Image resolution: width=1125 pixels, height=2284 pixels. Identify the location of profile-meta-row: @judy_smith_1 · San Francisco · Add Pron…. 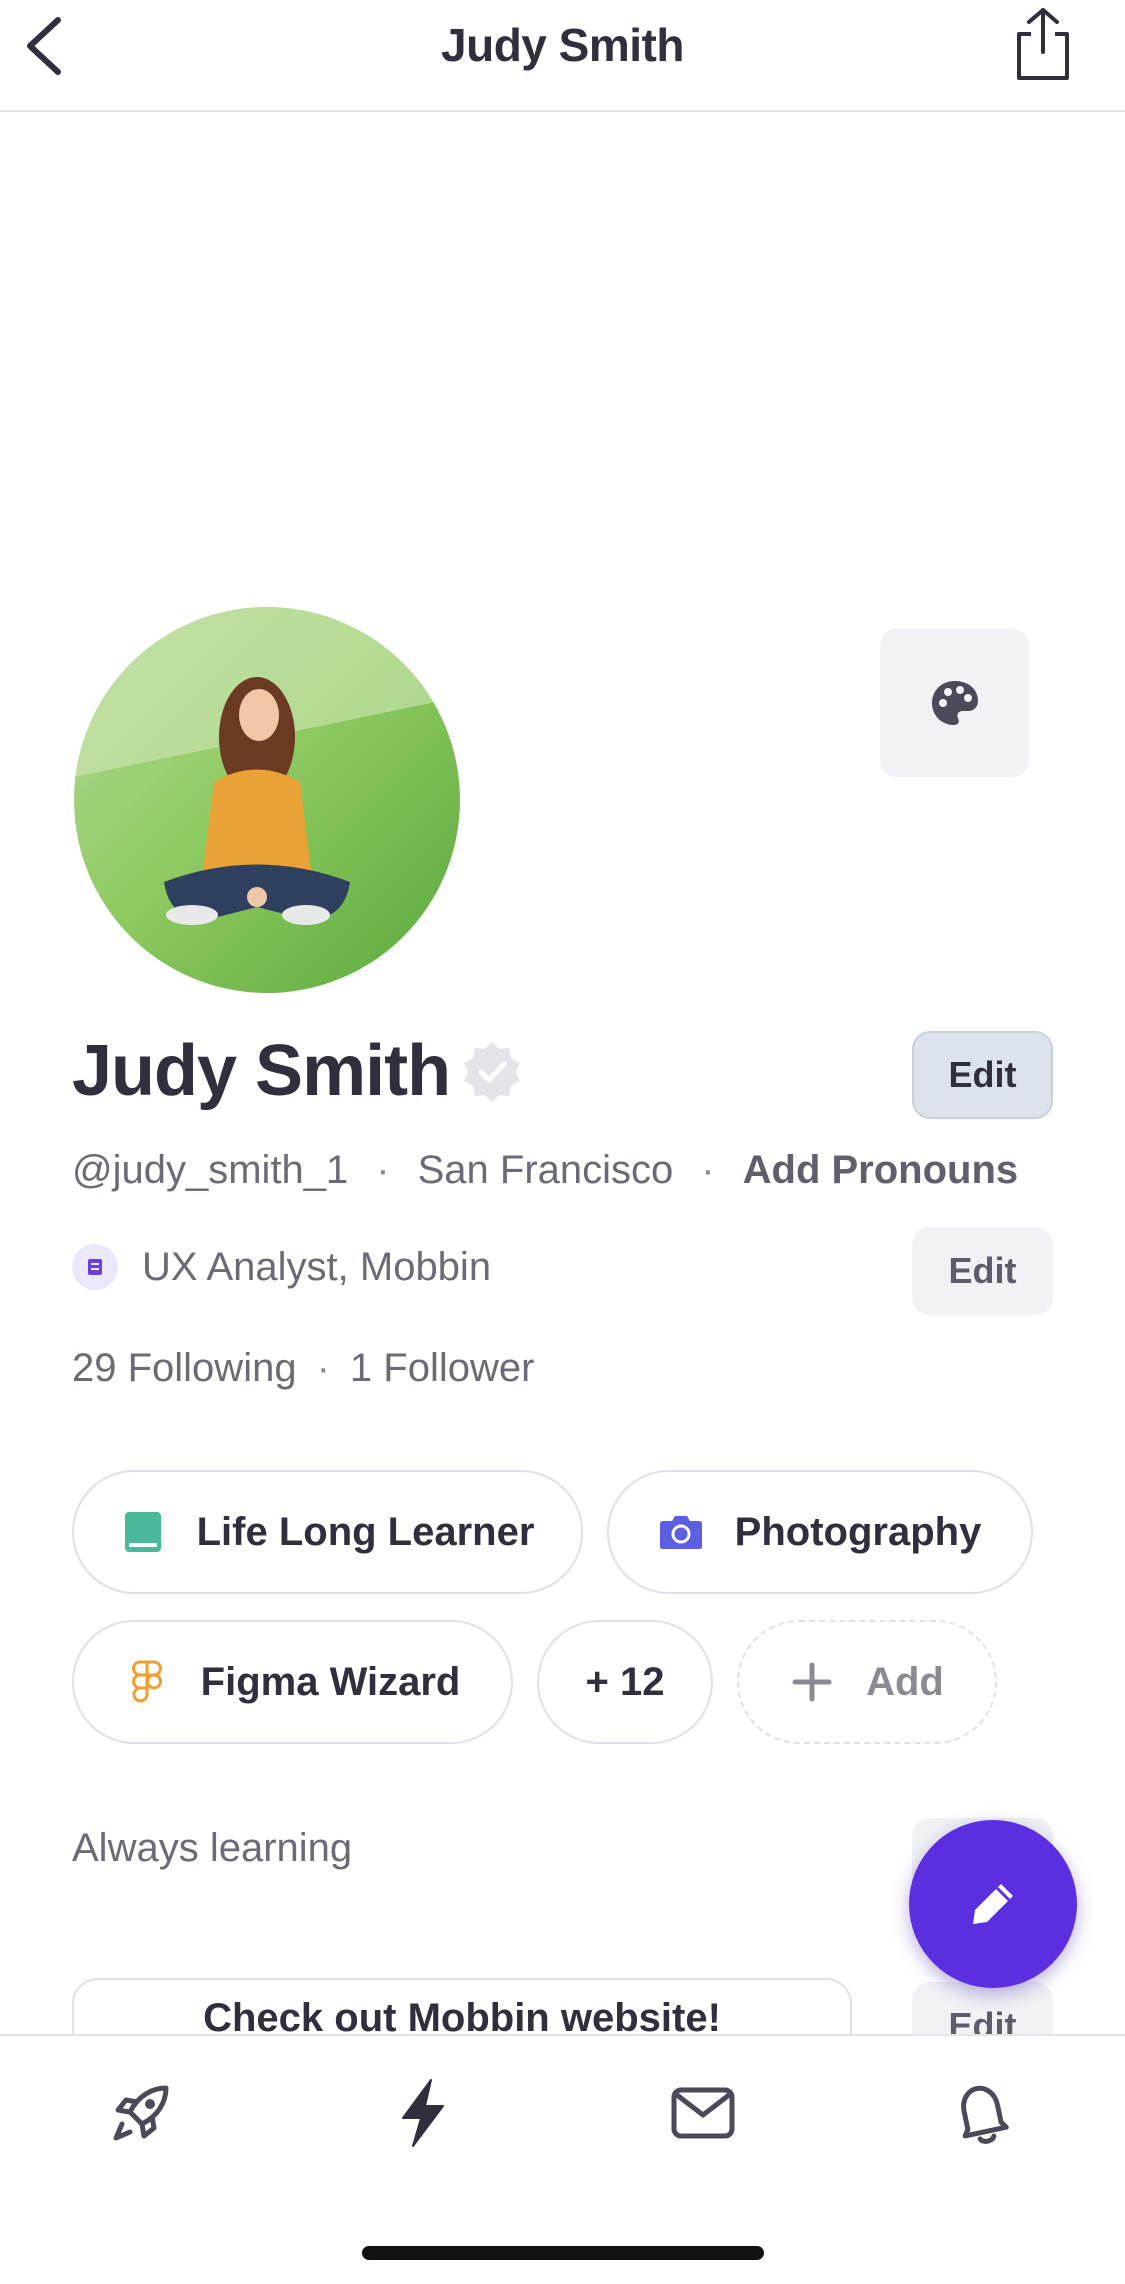
(545, 1170).